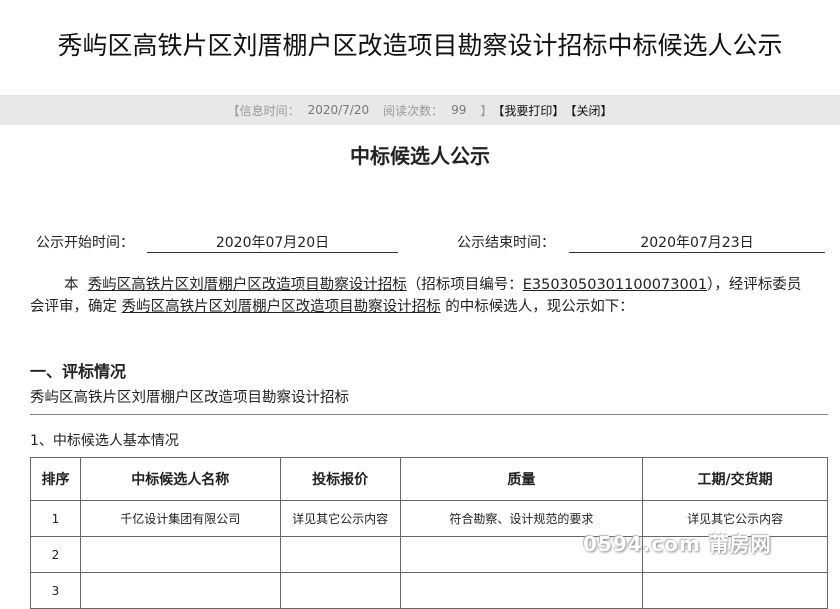  I want to click on info-time-label: 信息时间：, so click(269, 110).